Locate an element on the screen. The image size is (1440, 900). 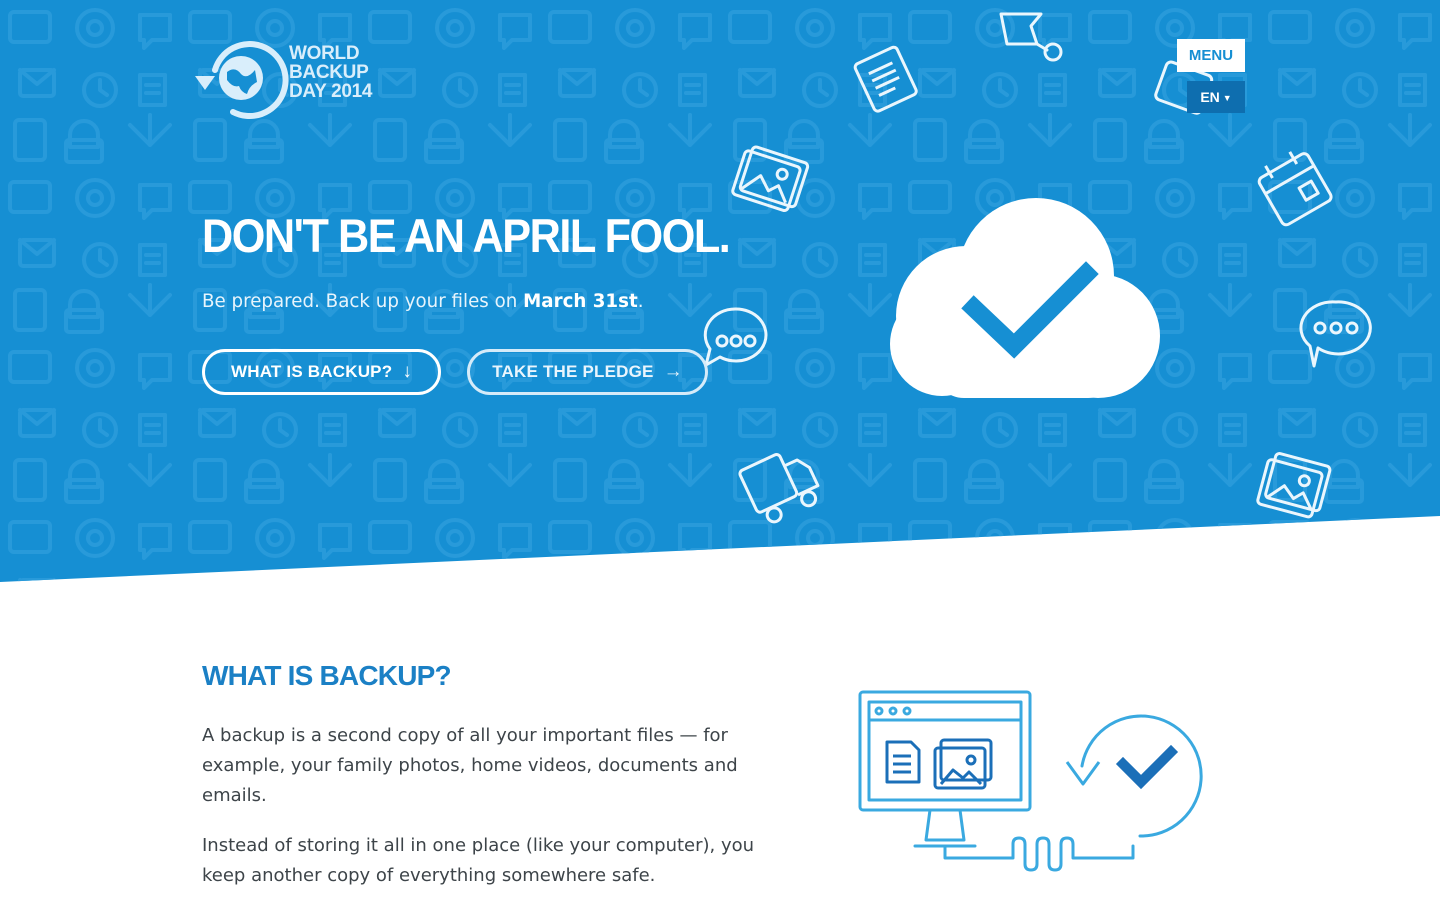
logo-line-1: WORLD is located at coordinates (324, 53).